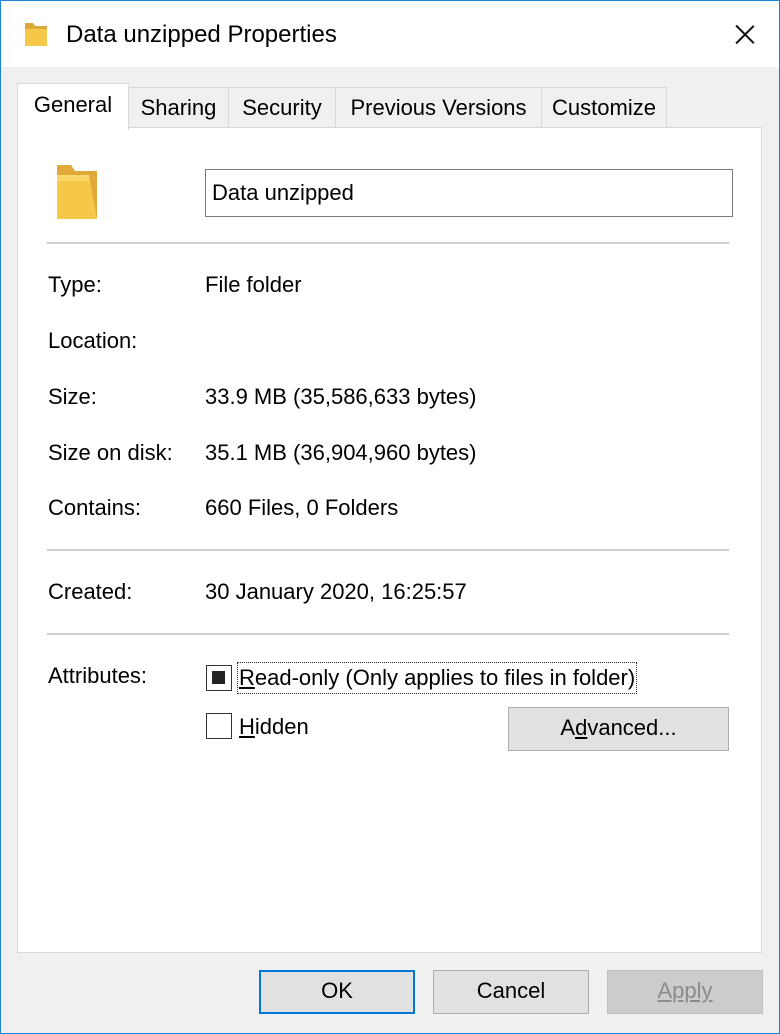 The height and width of the screenshot is (1034, 780). What do you see at coordinates (438, 107) in the screenshot?
I see `tab-previous-versions: Previous Versions` at bounding box center [438, 107].